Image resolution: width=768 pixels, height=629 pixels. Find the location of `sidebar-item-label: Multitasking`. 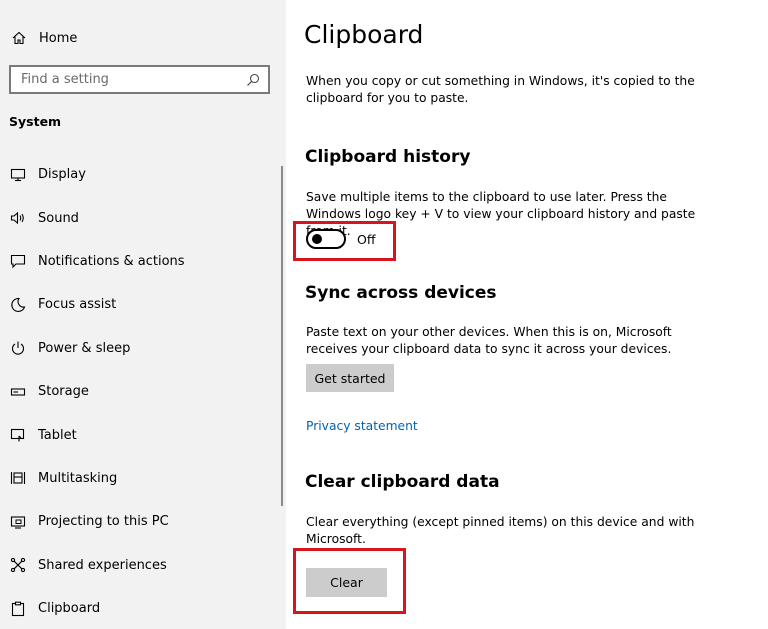

sidebar-item-label: Multitasking is located at coordinates (78, 478).